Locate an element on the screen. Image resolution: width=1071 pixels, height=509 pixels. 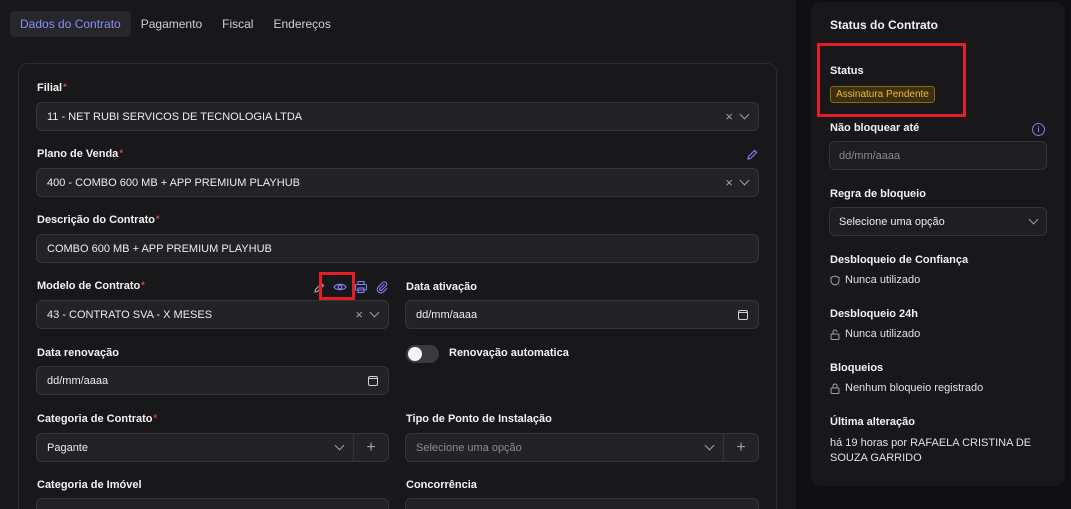
add-tipo-ponto-button: + is located at coordinates (741, 447).